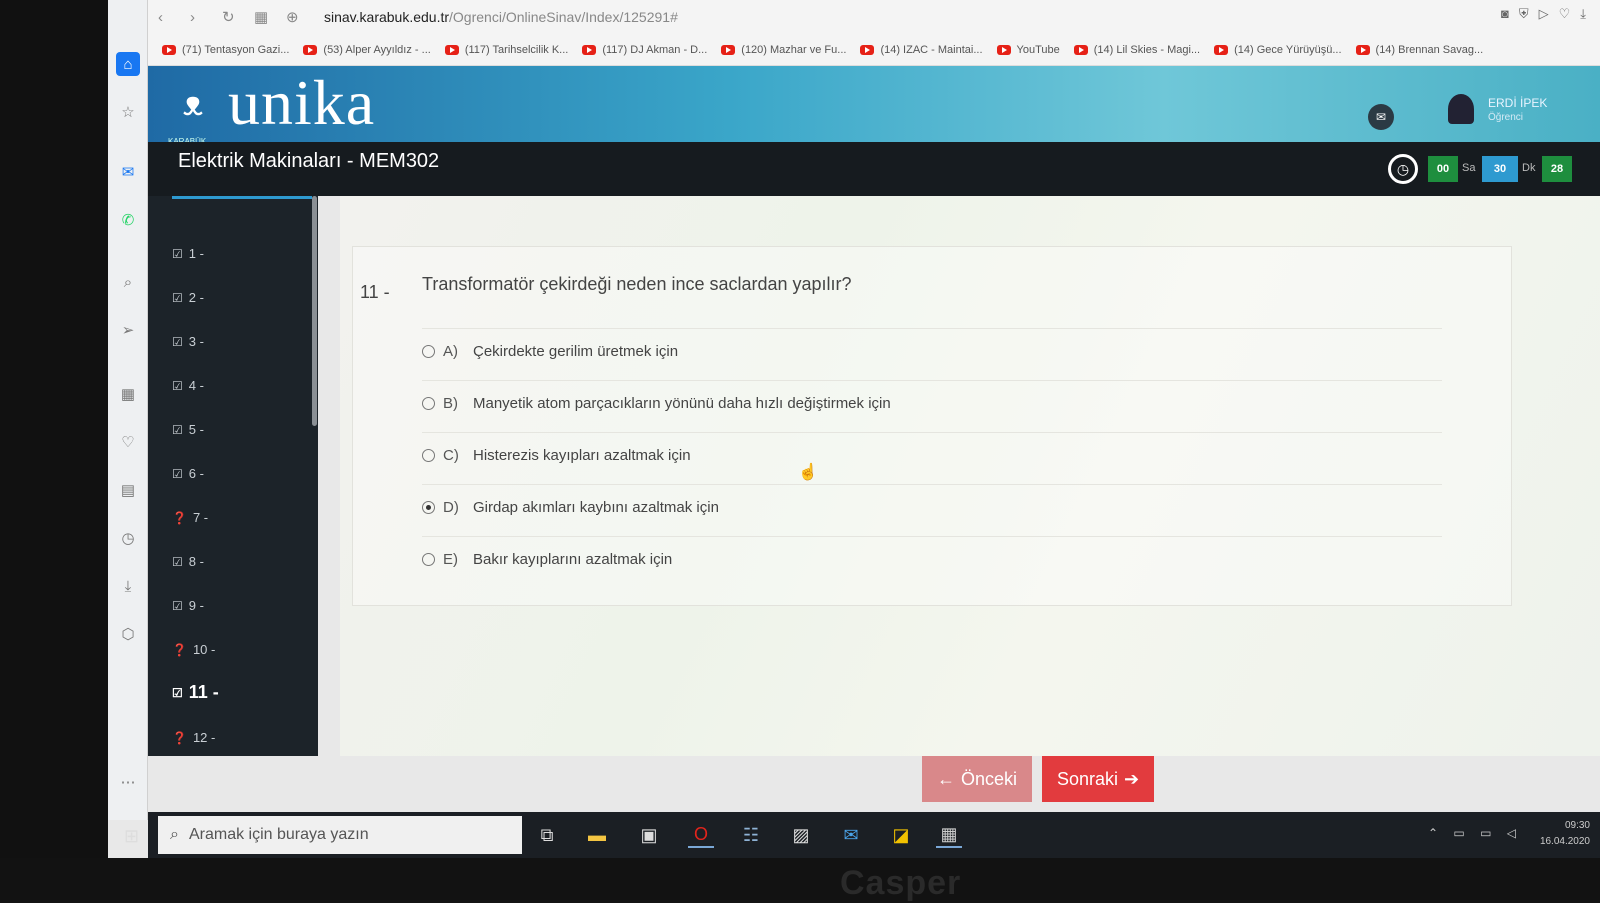 The width and height of the screenshot is (1600, 903). What do you see at coordinates (1524, 14) in the screenshot?
I see `shield-icon: ⛨` at bounding box center [1524, 14].